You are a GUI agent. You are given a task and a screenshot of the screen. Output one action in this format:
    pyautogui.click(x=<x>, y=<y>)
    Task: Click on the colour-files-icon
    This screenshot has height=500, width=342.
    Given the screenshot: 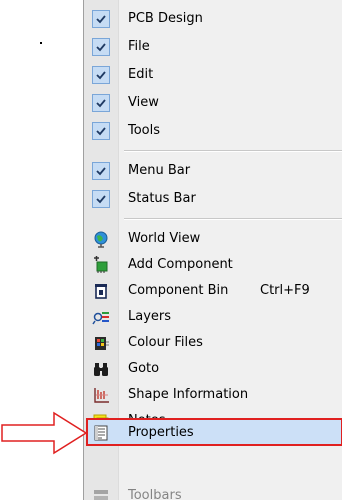 What is the action you would take?
    pyautogui.click(x=101, y=343)
    